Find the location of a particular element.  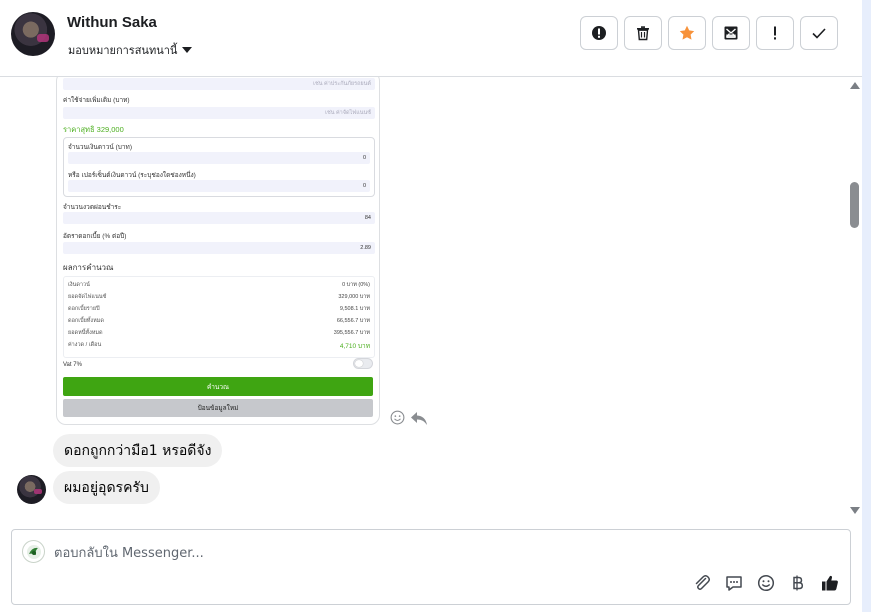

mark-unread-button is located at coordinates (731, 33).